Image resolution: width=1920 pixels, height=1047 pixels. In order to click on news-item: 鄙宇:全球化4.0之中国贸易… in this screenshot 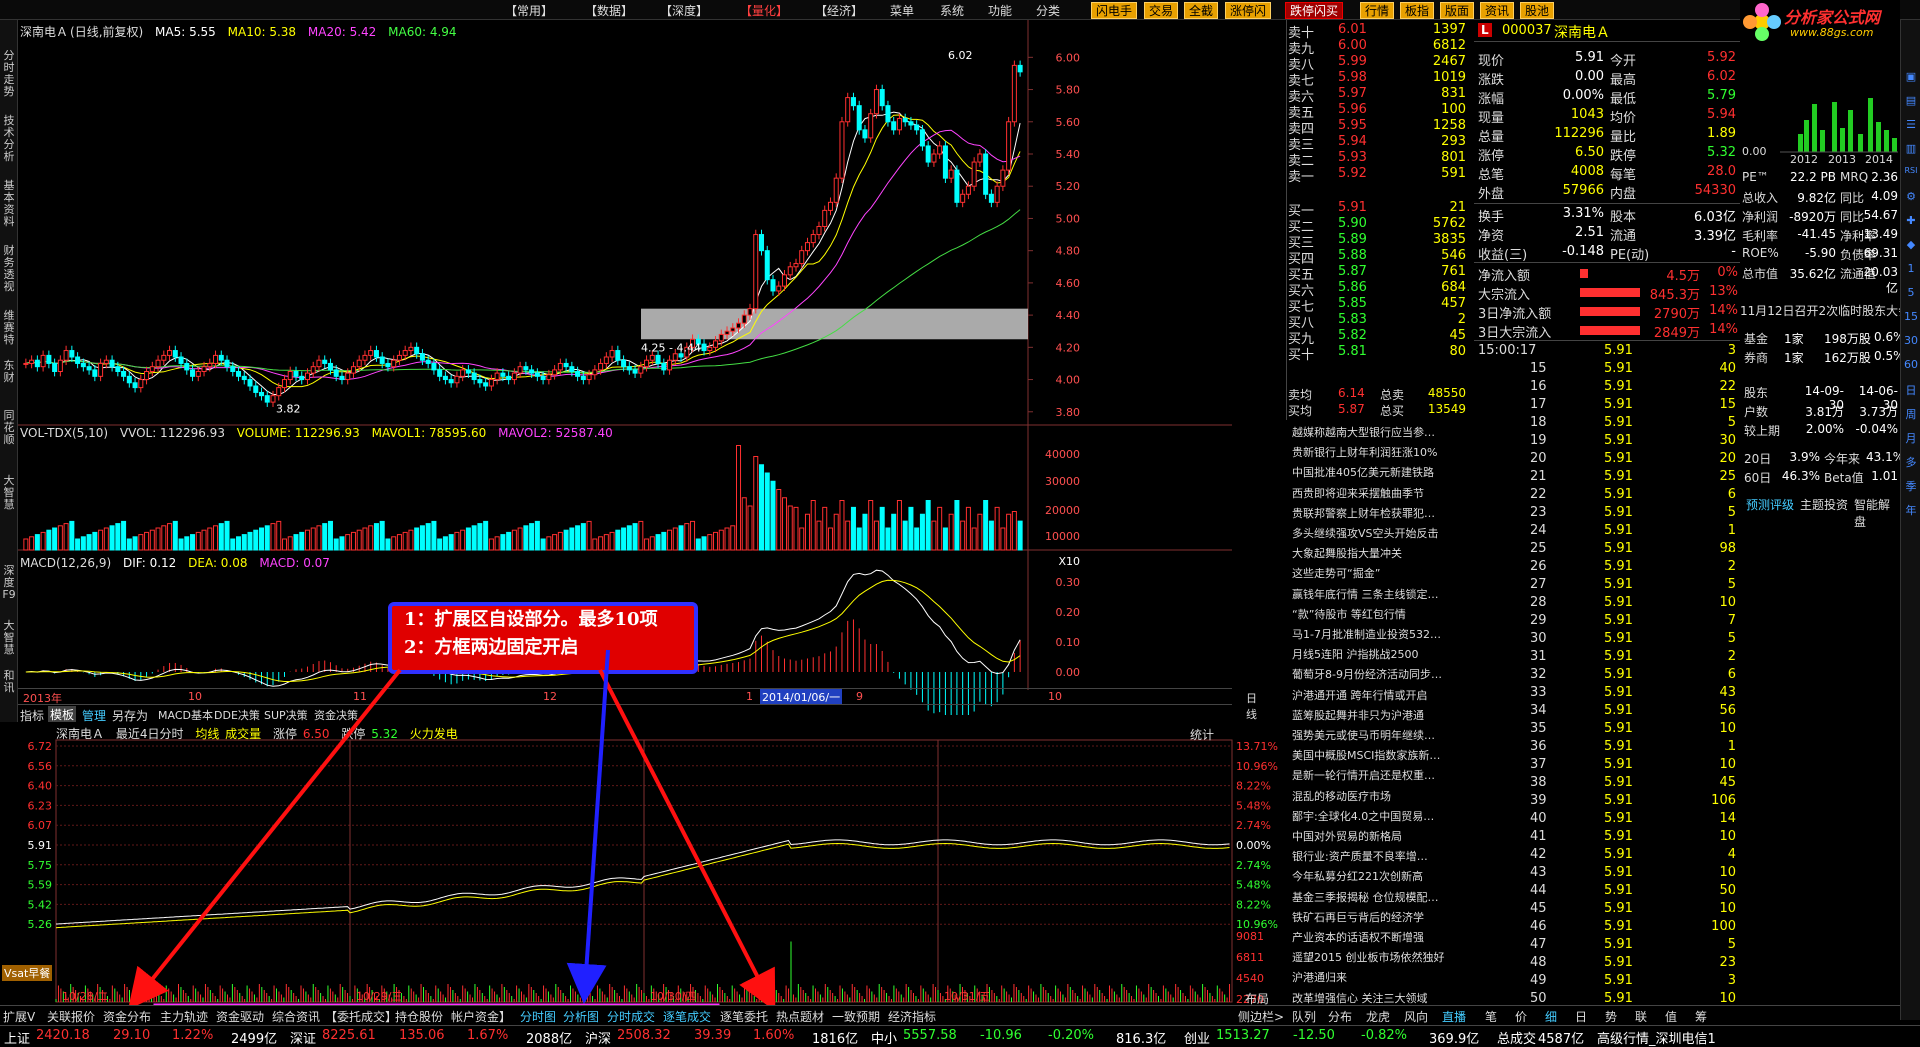, I will do `click(1372, 816)`.